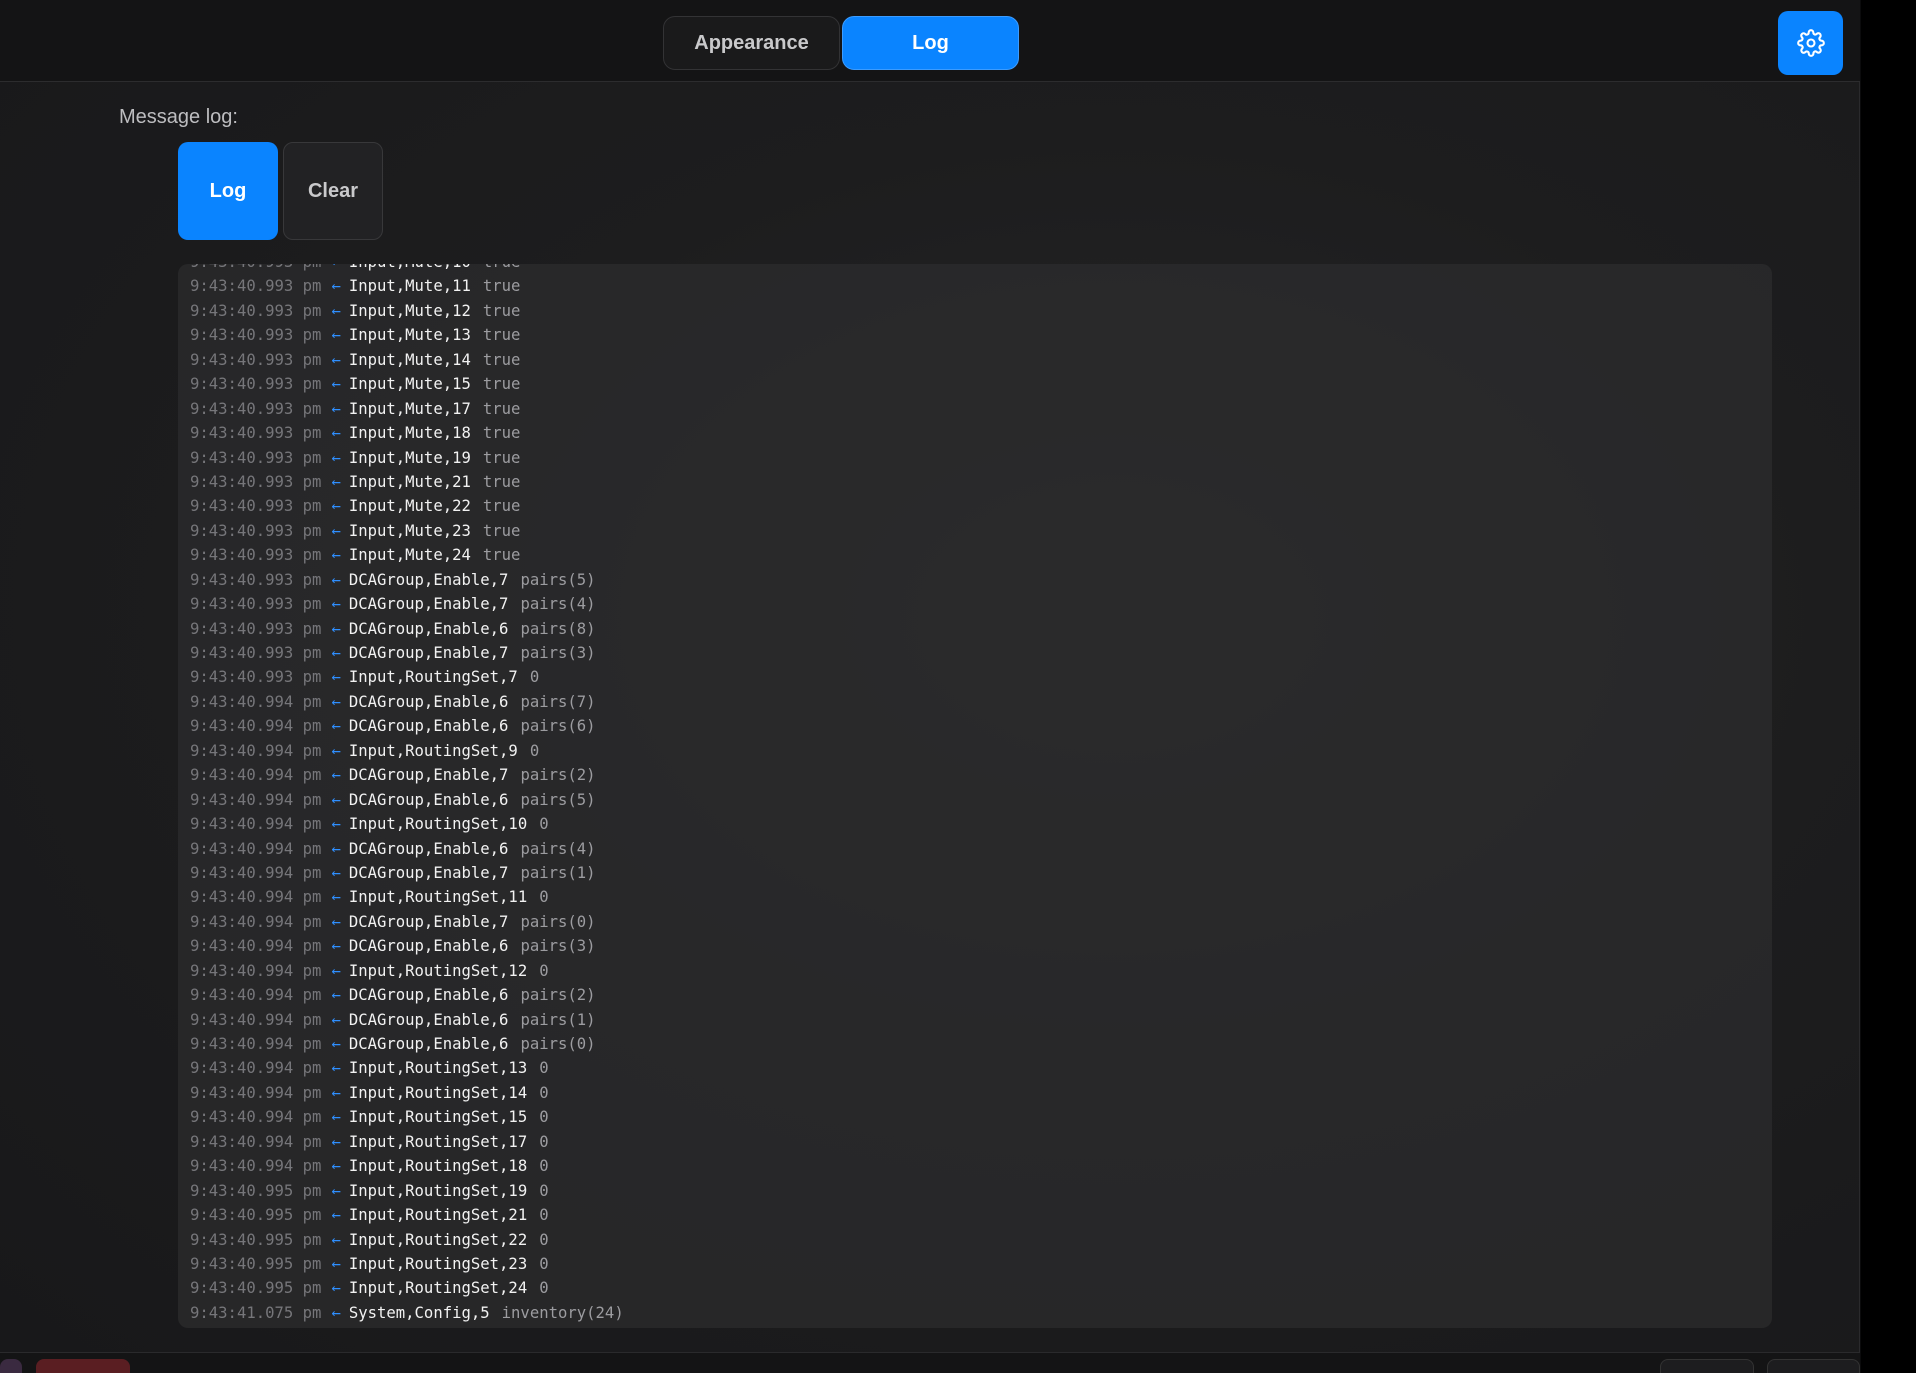 The width and height of the screenshot is (1916, 1373). What do you see at coordinates (1810, 43) in the screenshot?
I see `settings-button` at bounding box center [1810, 43].